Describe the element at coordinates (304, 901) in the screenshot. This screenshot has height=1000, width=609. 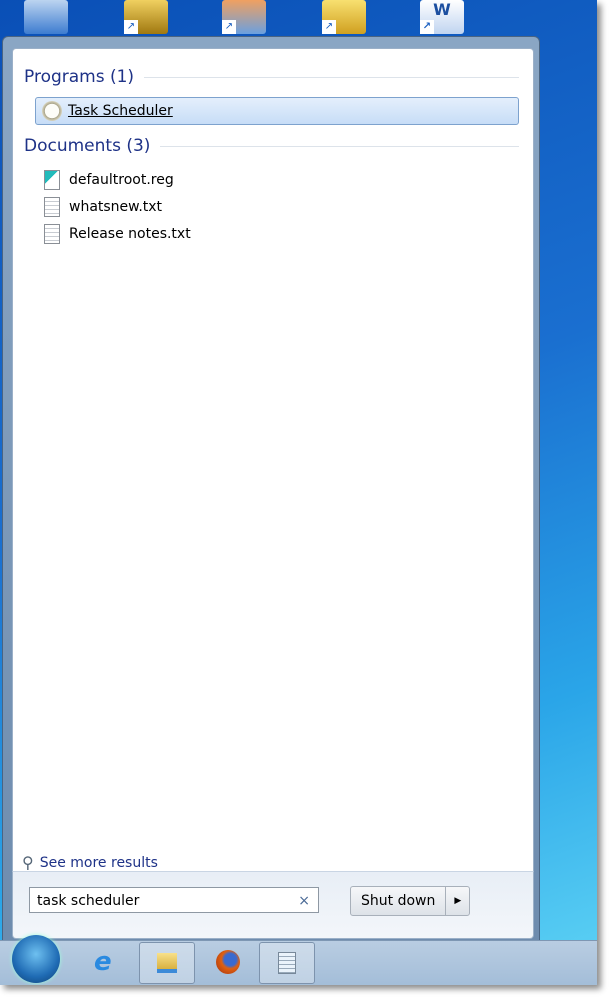
I see `clear-search-icon: ×` at that location.